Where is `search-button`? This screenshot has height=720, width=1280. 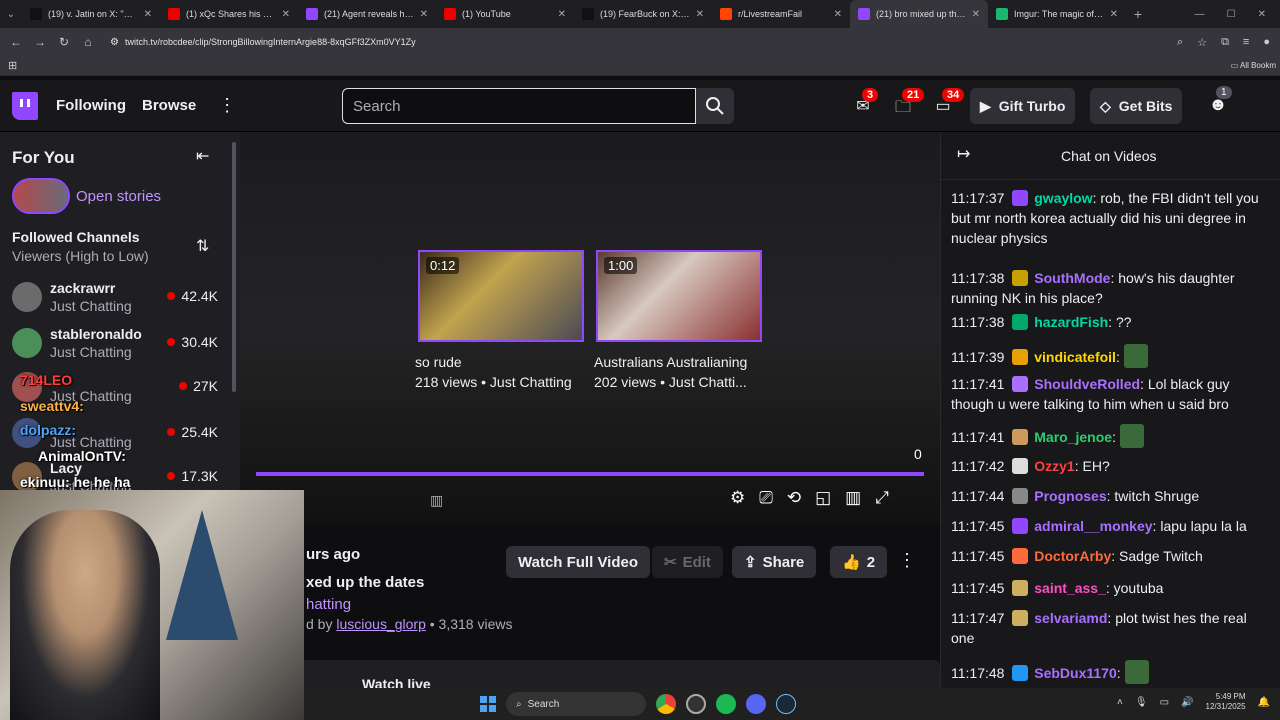 search-button is located at coordinates (715, 106).